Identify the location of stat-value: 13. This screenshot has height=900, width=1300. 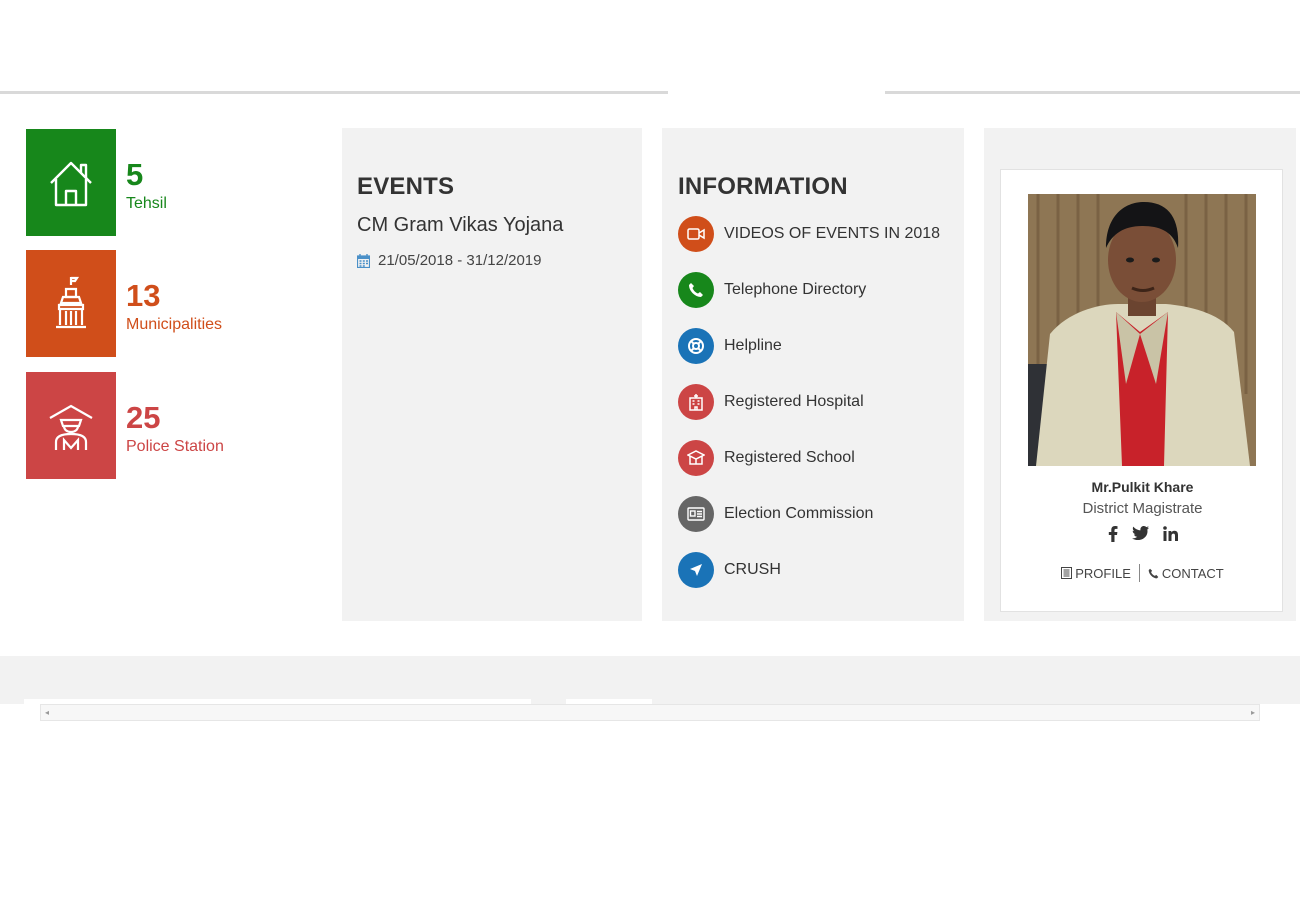
(143, 295).